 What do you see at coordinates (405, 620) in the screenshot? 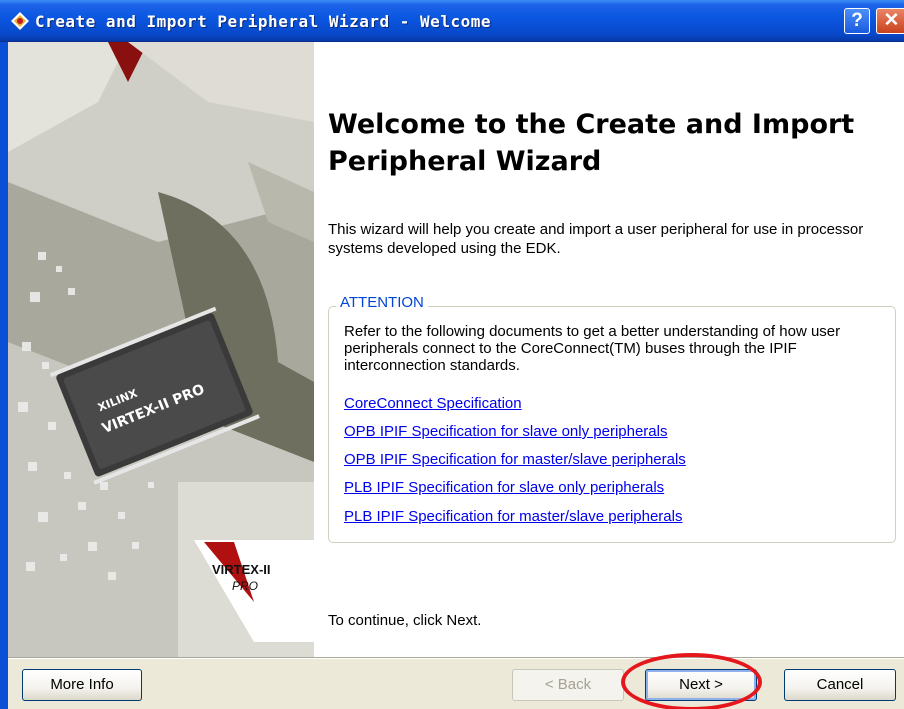
I see `continue-instruction: To continue, click Next.` at bounding box center [405, 620].